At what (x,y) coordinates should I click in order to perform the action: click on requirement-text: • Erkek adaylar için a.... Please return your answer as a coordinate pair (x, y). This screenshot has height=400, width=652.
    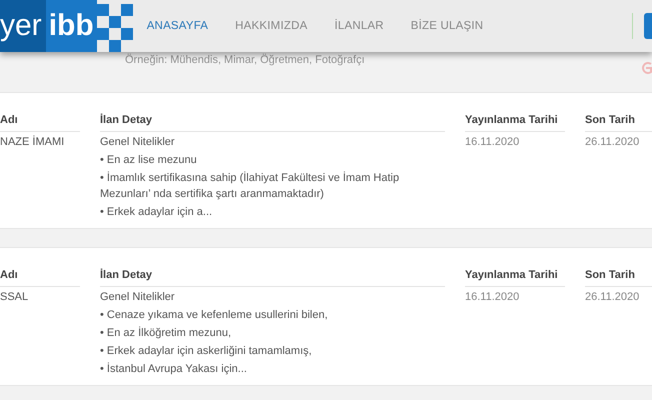
    Looking at the image, I should click on (157, 212).